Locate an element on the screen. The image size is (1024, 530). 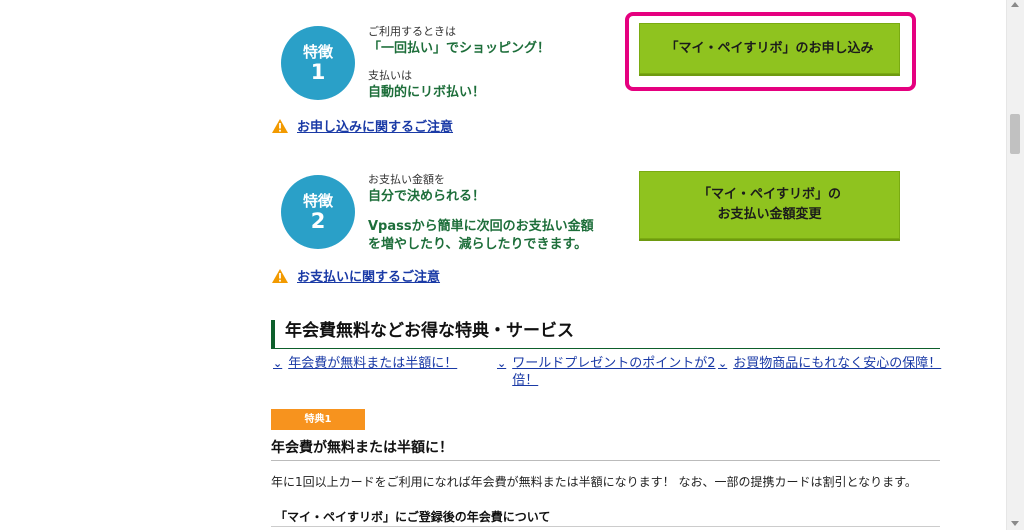
anchor-link-annual-fee: ⌄ 年会費が無料または半額に！ is located at coordinates (365, 363).